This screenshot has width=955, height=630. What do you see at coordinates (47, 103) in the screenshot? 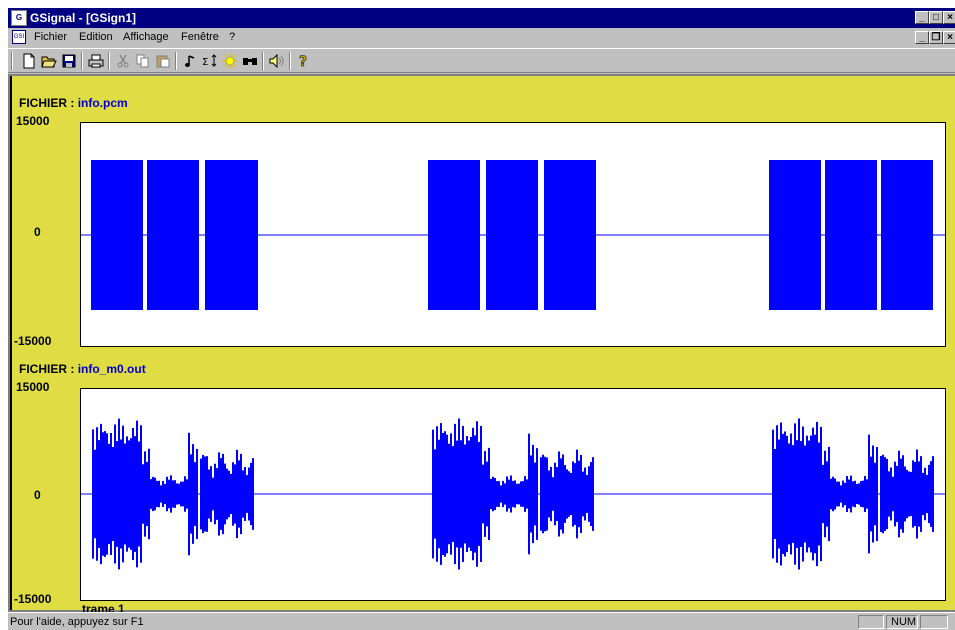
I see `plot1-file-prefix: FICHIER :` at bounding box center [47, 103].